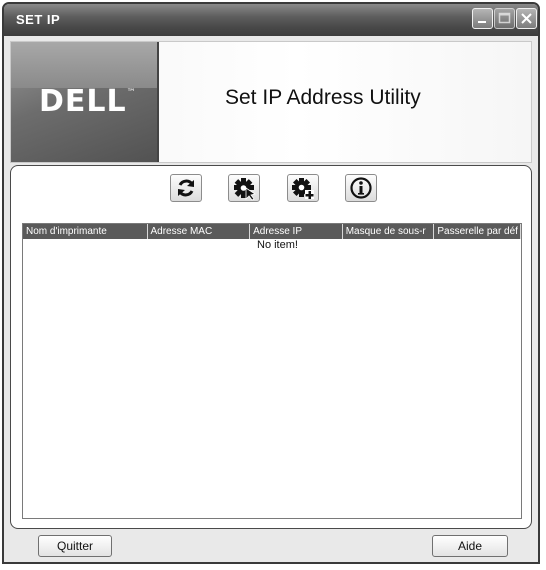  What do you see at coordinates (199, 231) in the screenshot?
I see `column-header-mac-address: Adresse MAC` at bounding box center [199, 231].